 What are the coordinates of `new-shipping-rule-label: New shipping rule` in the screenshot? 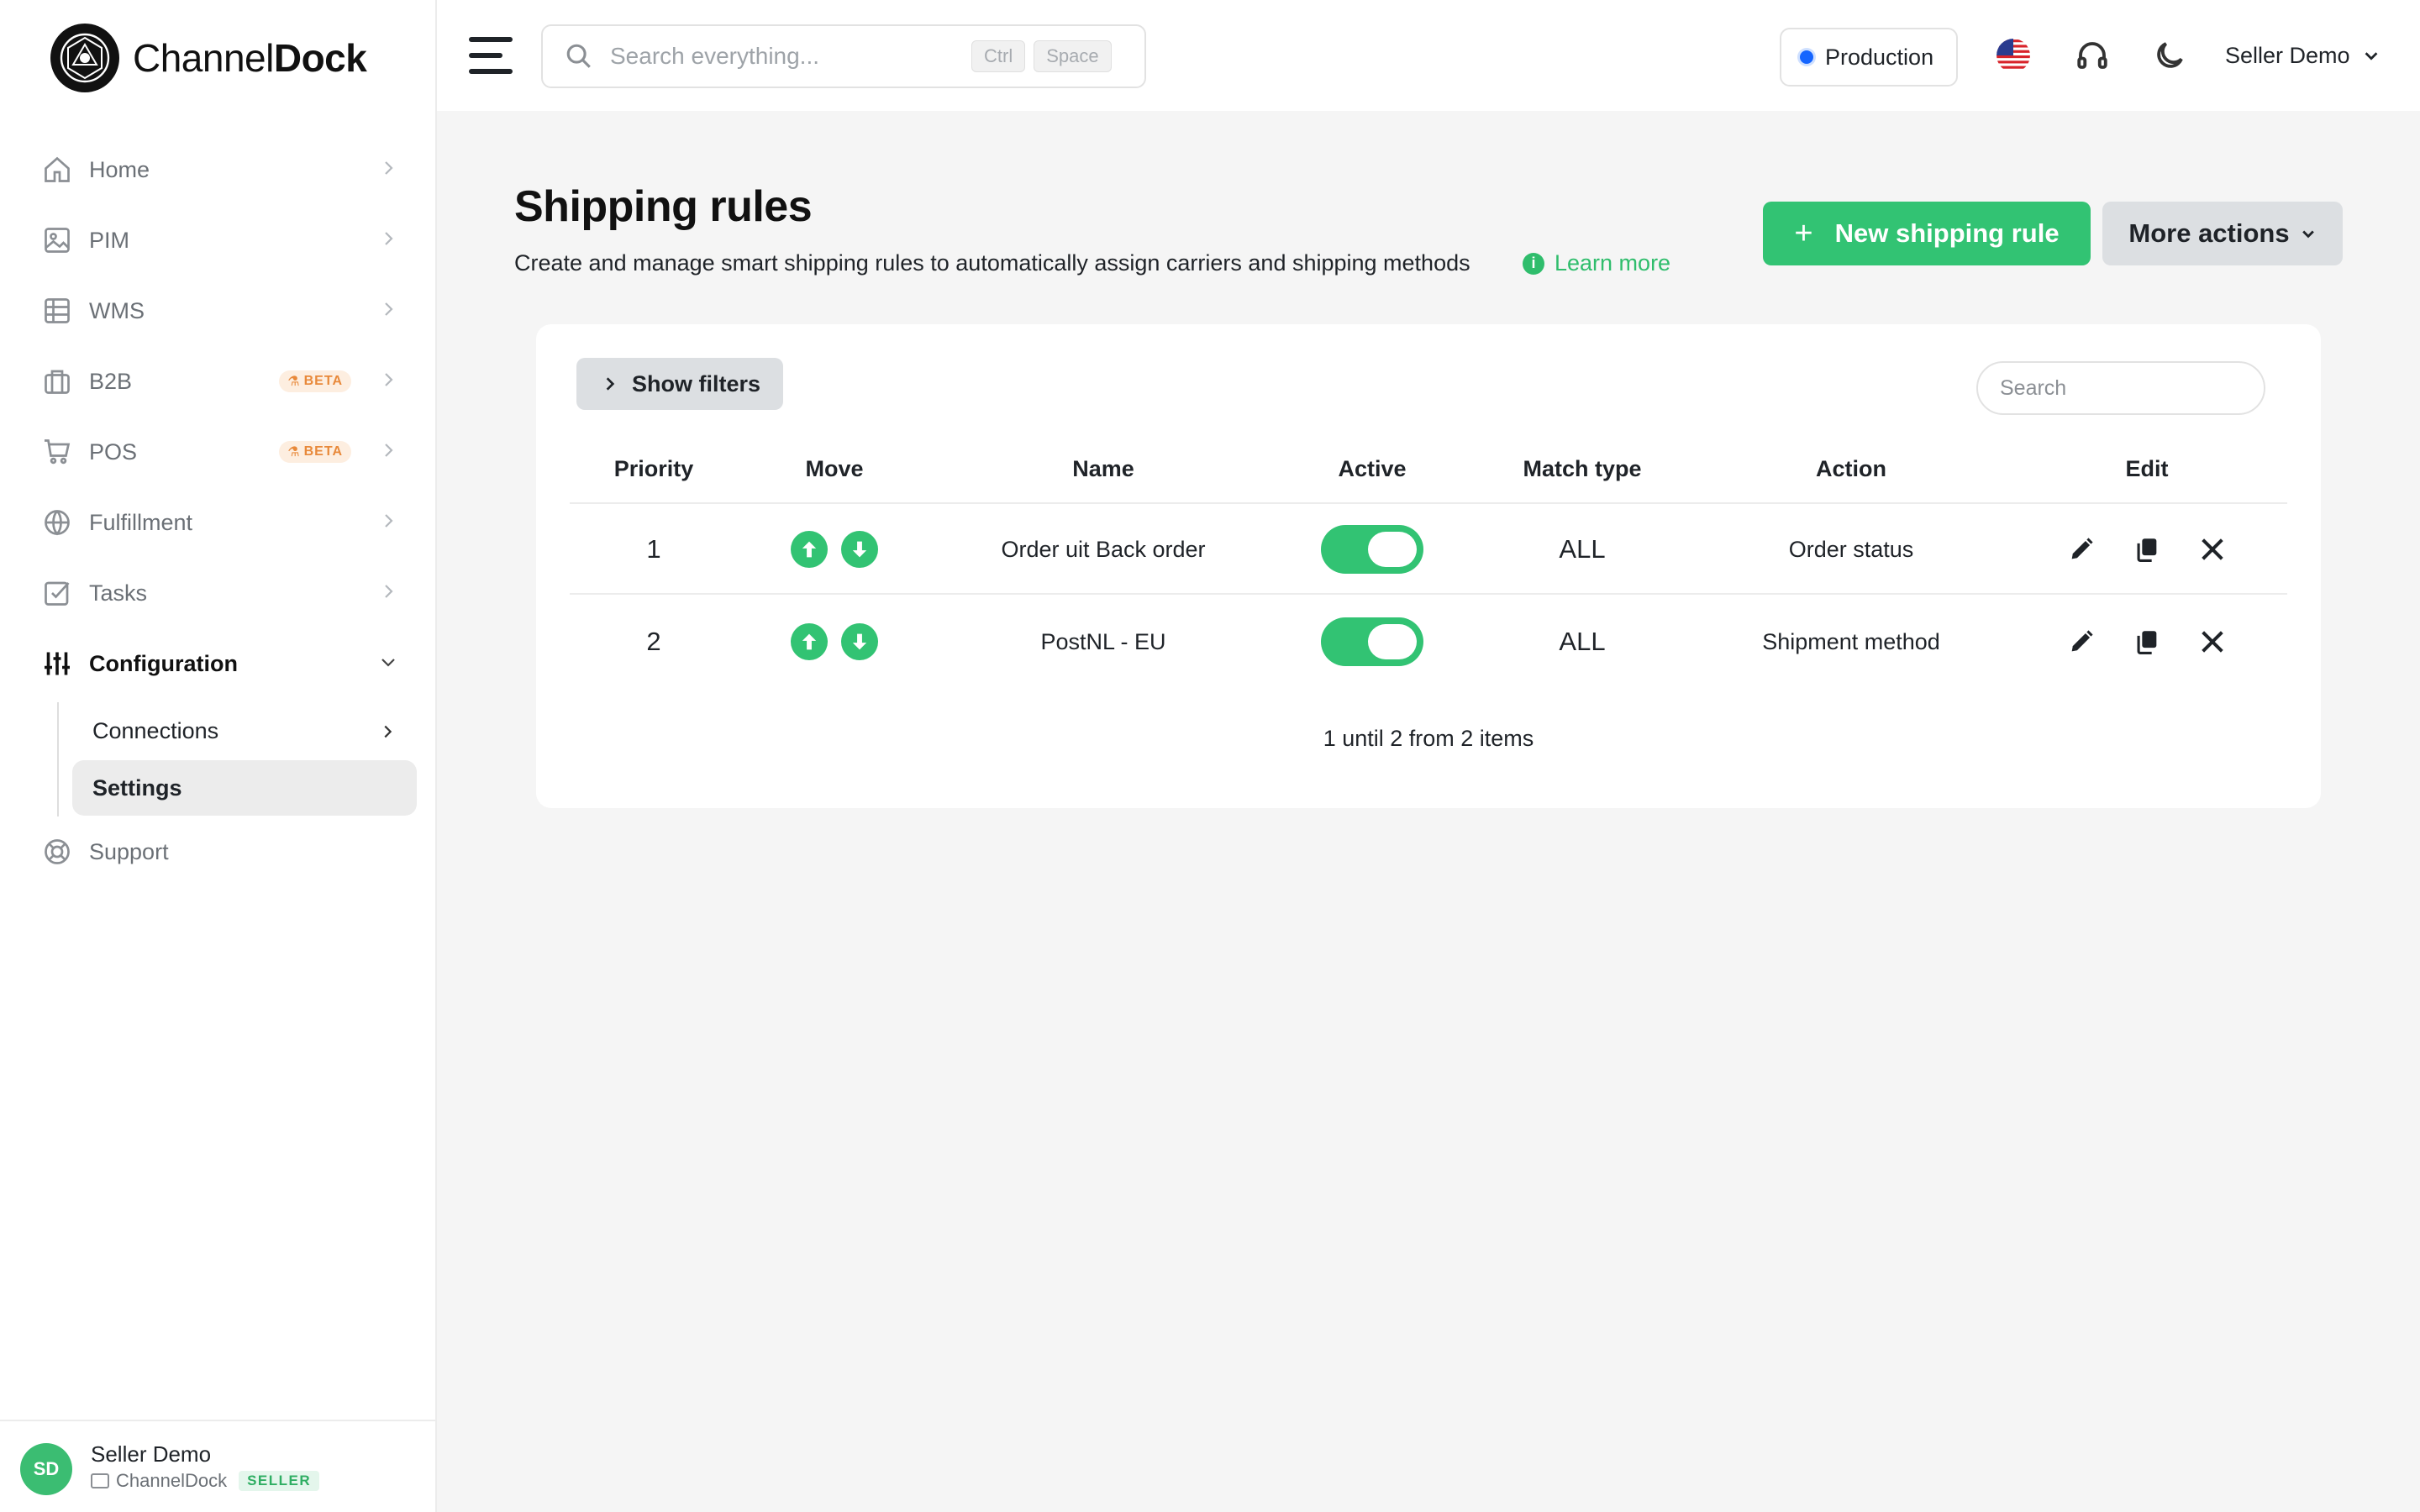 It's located at (1947, 233).